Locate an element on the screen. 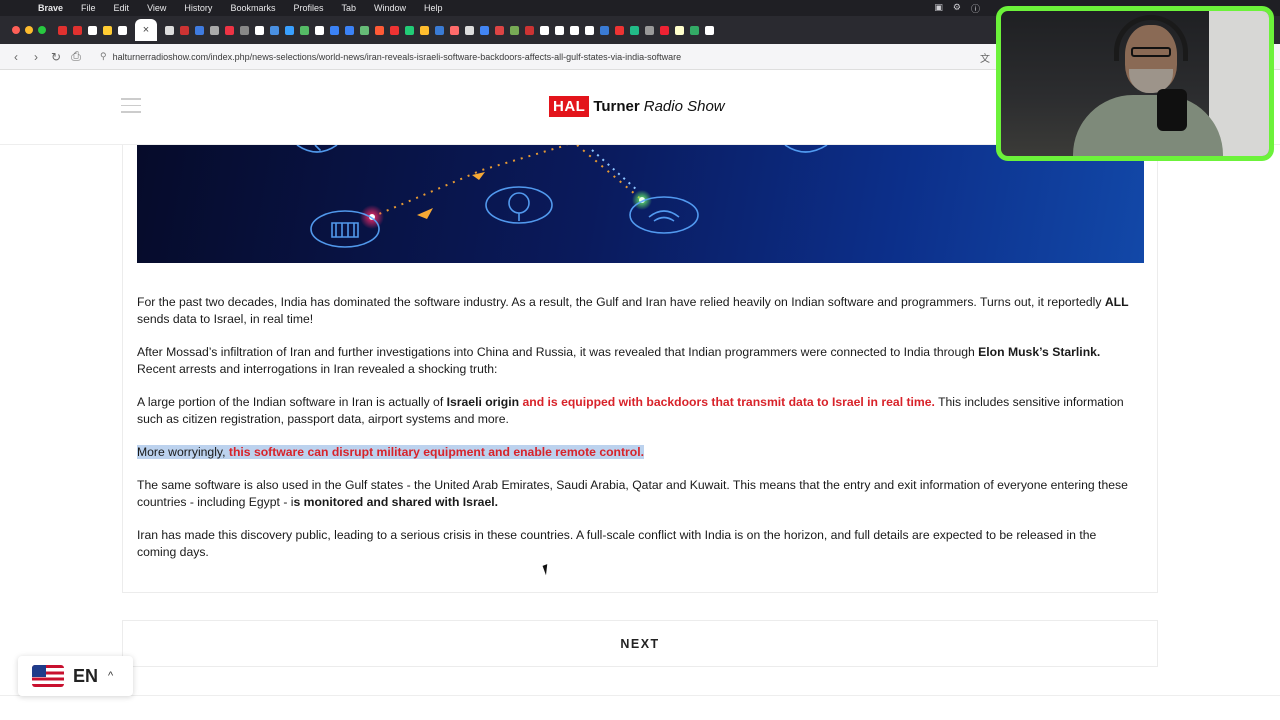  webcam-overlay is located at coordinates (1135, 83).